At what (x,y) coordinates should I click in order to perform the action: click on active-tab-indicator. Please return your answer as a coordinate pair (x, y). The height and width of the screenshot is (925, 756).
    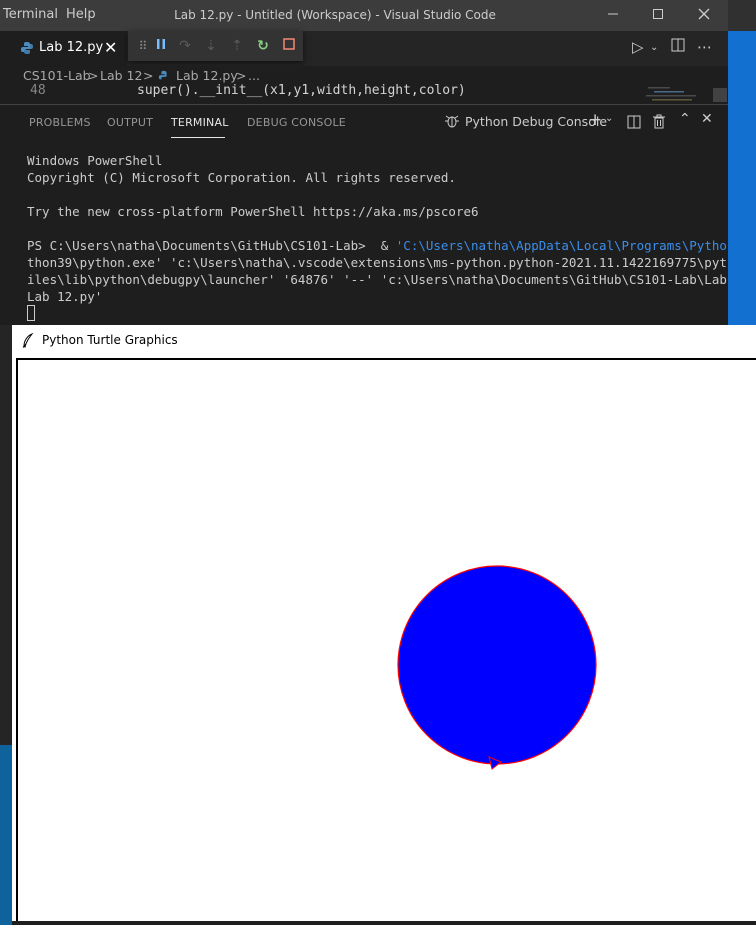
    Looking at the image, I should click on (198, 137).